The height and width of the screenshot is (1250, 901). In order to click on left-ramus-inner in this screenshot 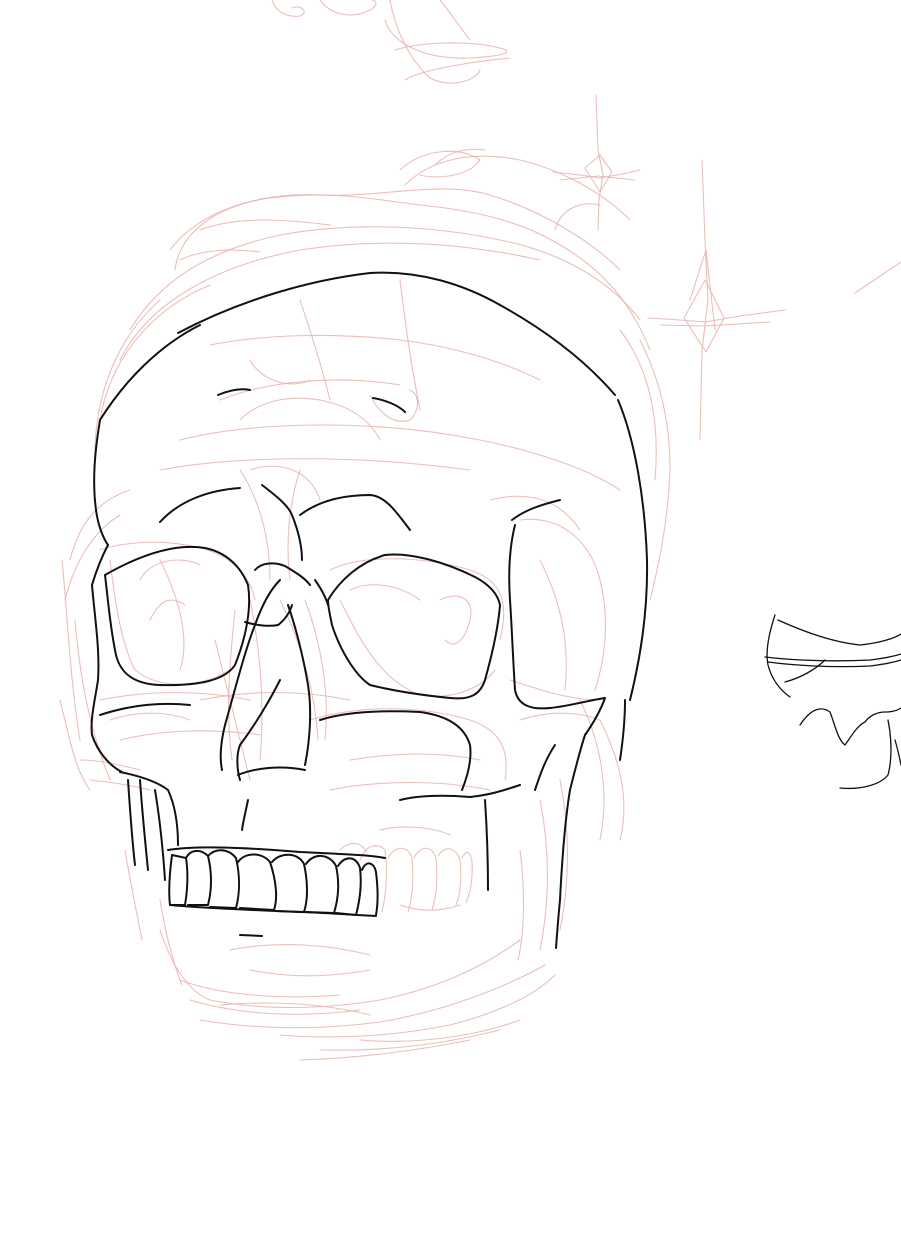, I will do `click(144, 825)`.